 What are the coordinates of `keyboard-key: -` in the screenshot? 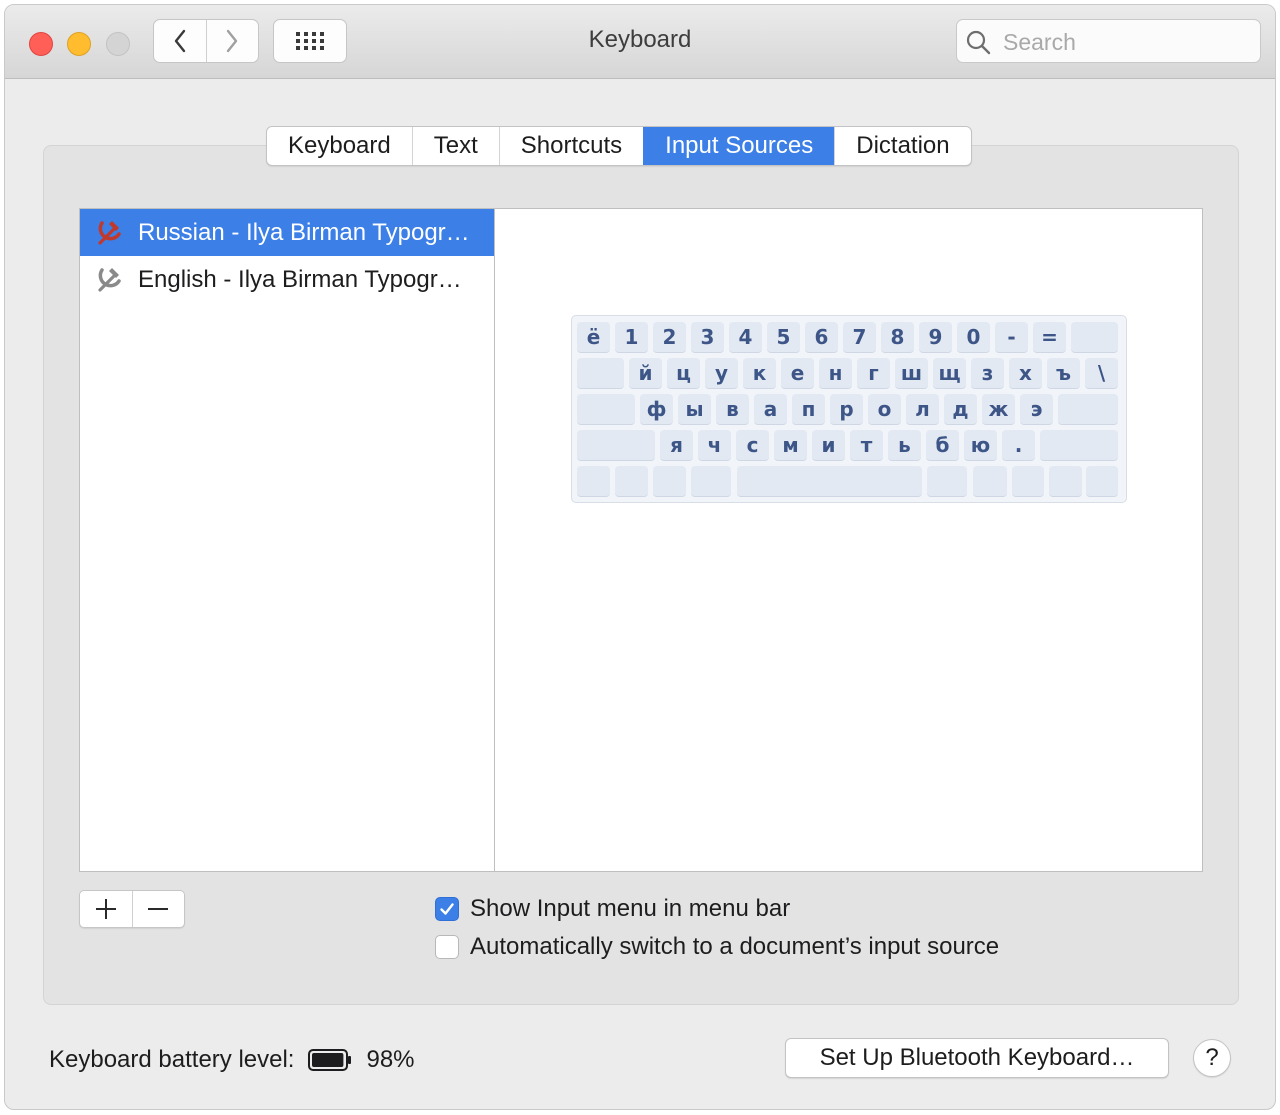 It's located at (1011, 337).